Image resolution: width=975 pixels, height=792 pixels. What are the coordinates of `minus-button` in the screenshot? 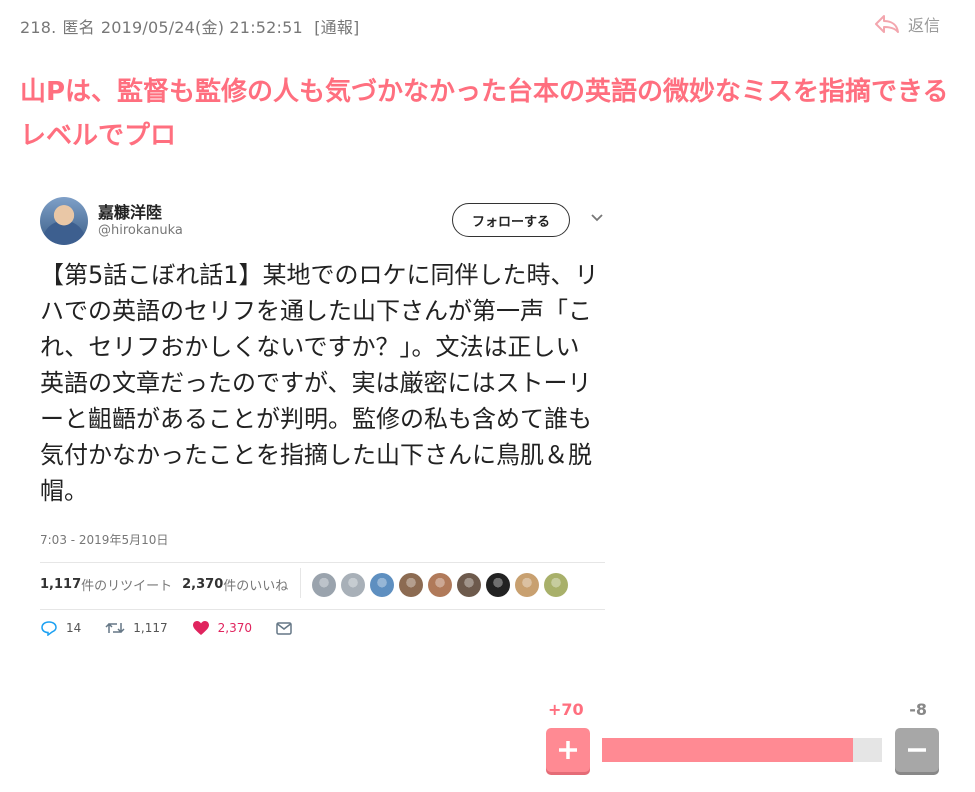 It's located at (917, 750).